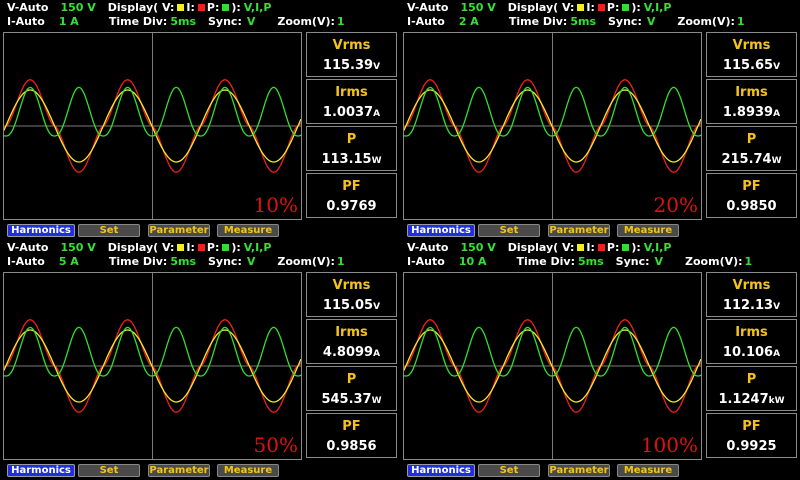 The height and width of the screenshot is (480, 800). What do you see at coordinates (552, 366) in the screenshot?
I see `waveform-display: 100%` at bounding box center [552, 366].